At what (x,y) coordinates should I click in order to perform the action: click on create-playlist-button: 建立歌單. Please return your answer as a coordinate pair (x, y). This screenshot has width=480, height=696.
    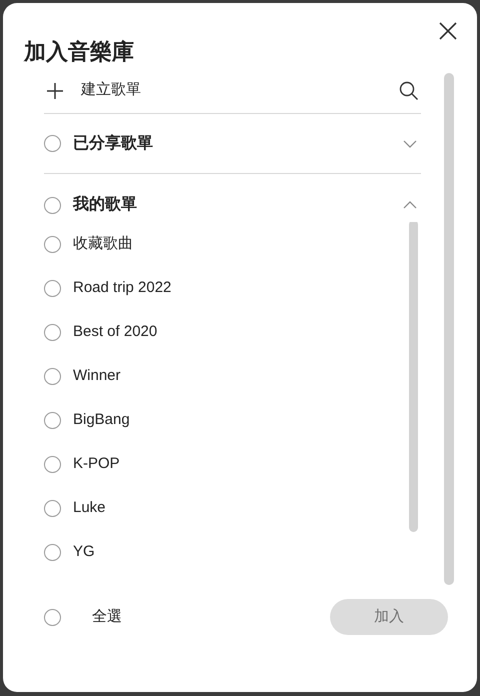
    Looking at the image, I should click on (92, 90).